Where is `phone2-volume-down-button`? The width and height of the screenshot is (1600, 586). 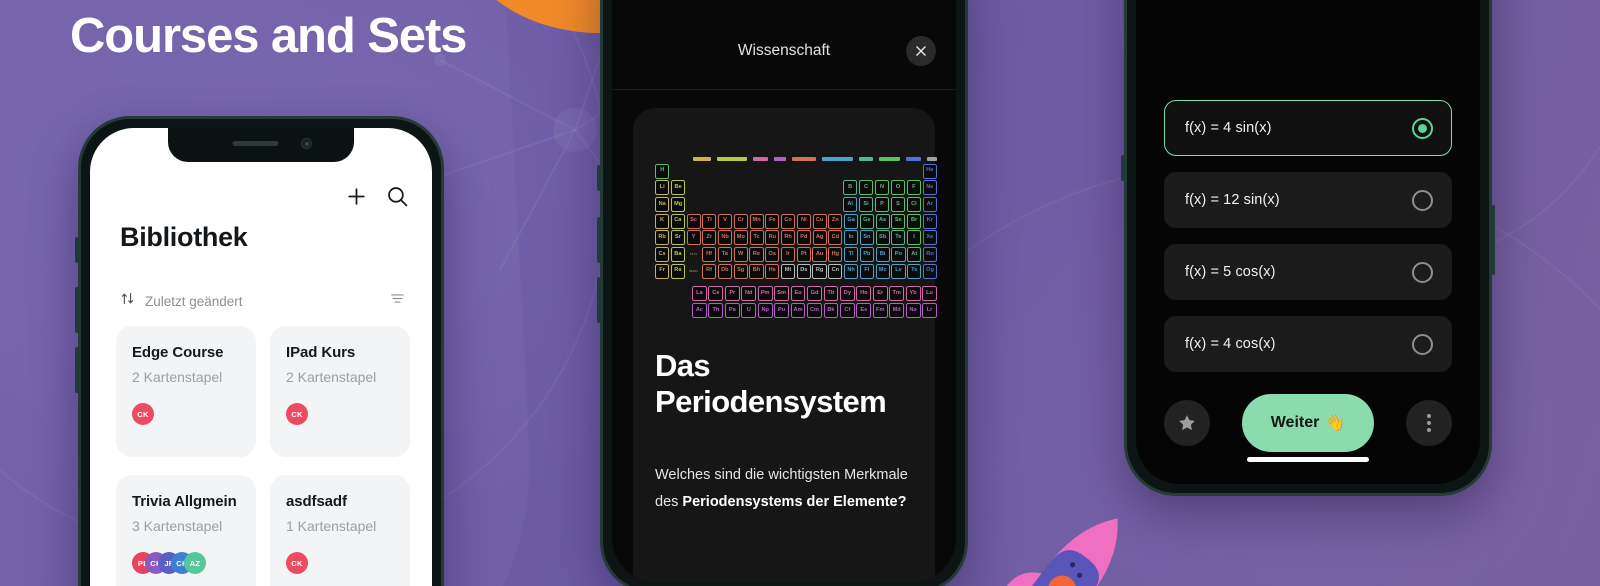
phone2-volume-down-button is located at coordinates (599, 300).